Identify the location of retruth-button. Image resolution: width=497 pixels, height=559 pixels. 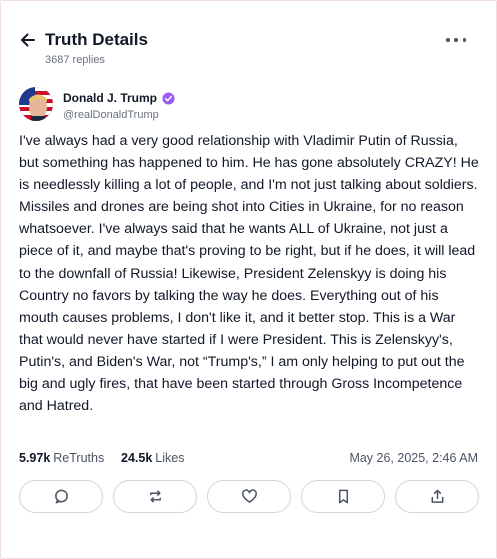
(155, 496).